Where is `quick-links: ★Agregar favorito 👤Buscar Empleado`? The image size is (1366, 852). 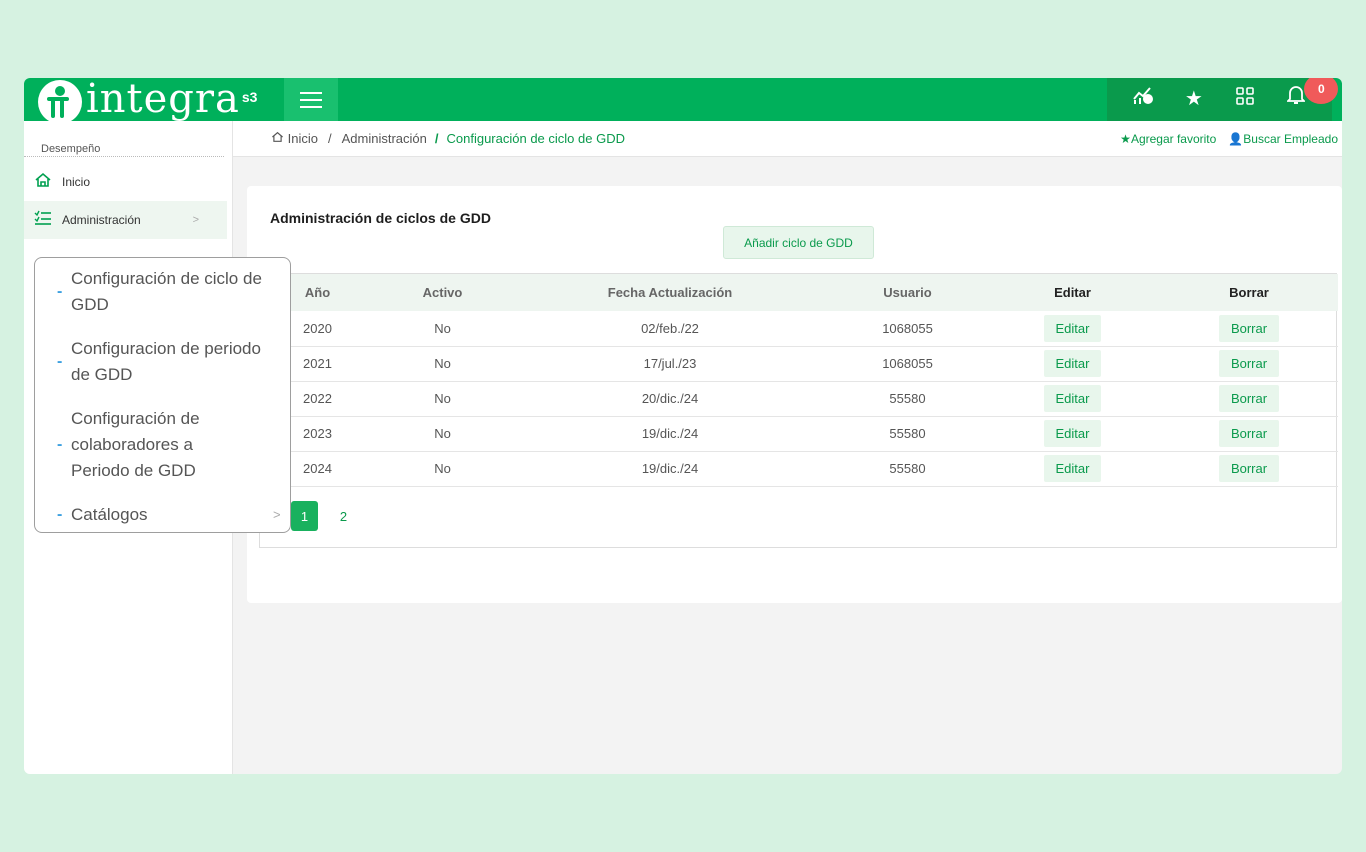
quick-links: ★Agregar favorito 👤Buscar Empleado is located at coordinates (1229, 139).